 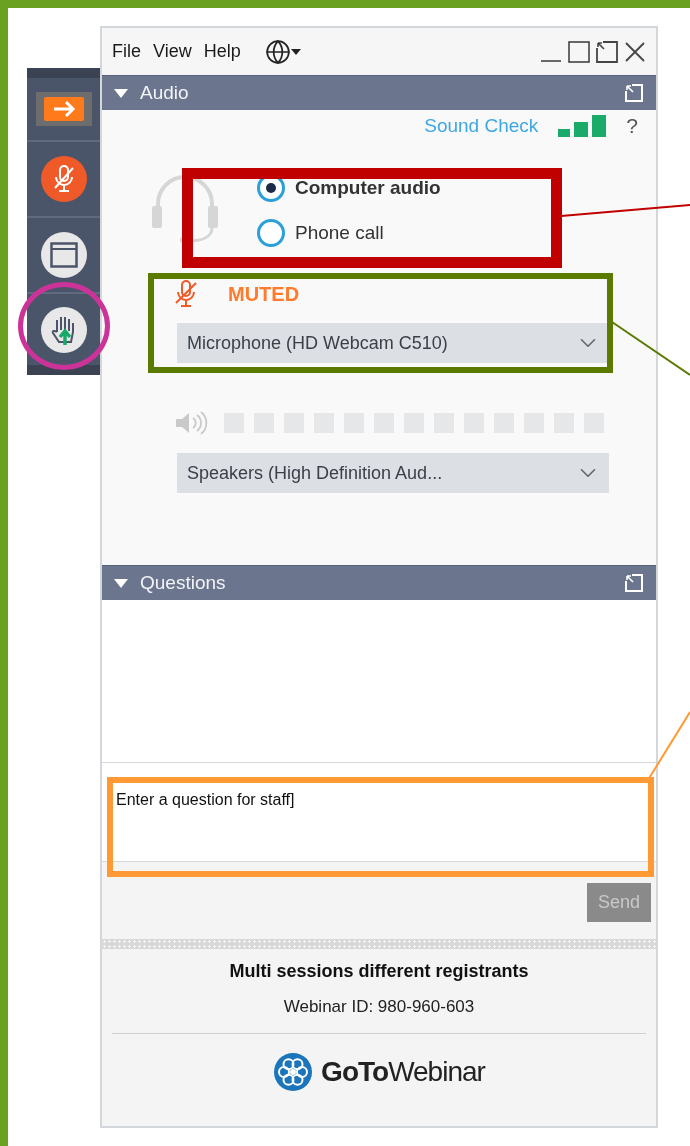 I want to click on language-button, so click(x=282, y=51).